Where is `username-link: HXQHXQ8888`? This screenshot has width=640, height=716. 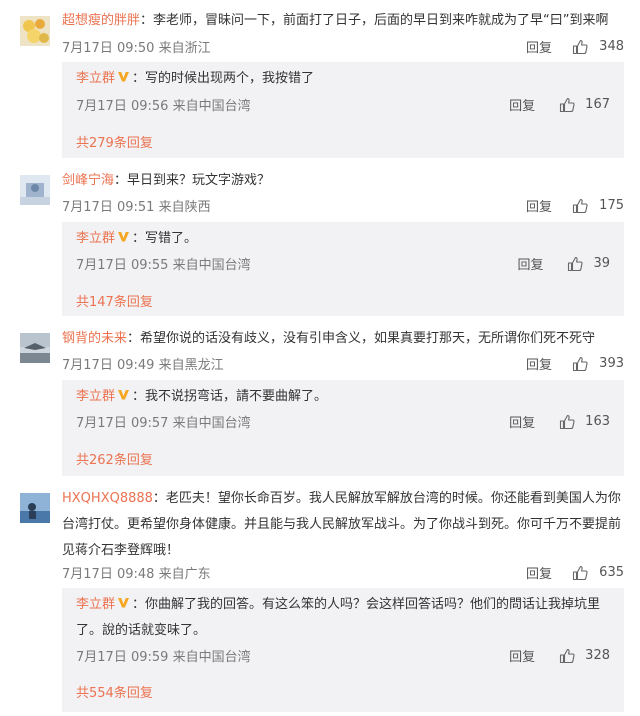
username-link: HXQHXQ8888 is located at coordinates (107, 498).